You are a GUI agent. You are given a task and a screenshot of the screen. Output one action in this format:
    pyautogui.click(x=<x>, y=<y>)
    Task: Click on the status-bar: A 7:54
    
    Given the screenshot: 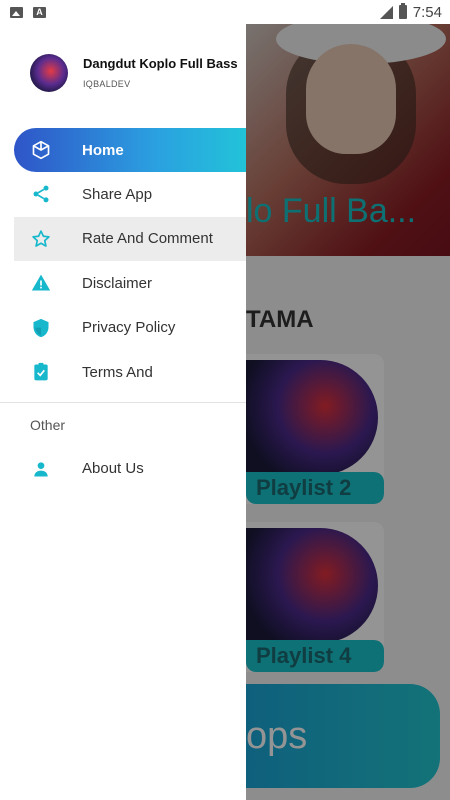 What is the action you would take?
    pyautogui.click(x=225, y=12)
    